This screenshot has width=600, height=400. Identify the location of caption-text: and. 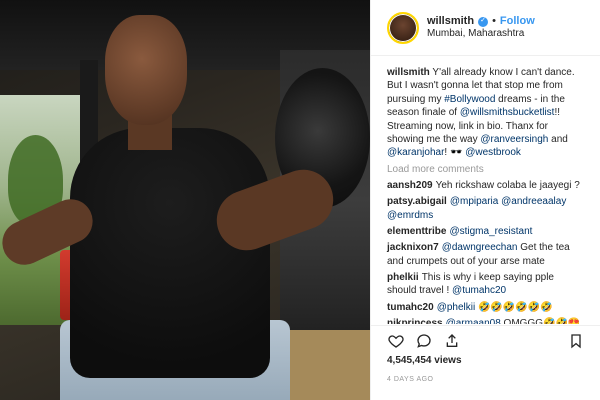
(558, 139).